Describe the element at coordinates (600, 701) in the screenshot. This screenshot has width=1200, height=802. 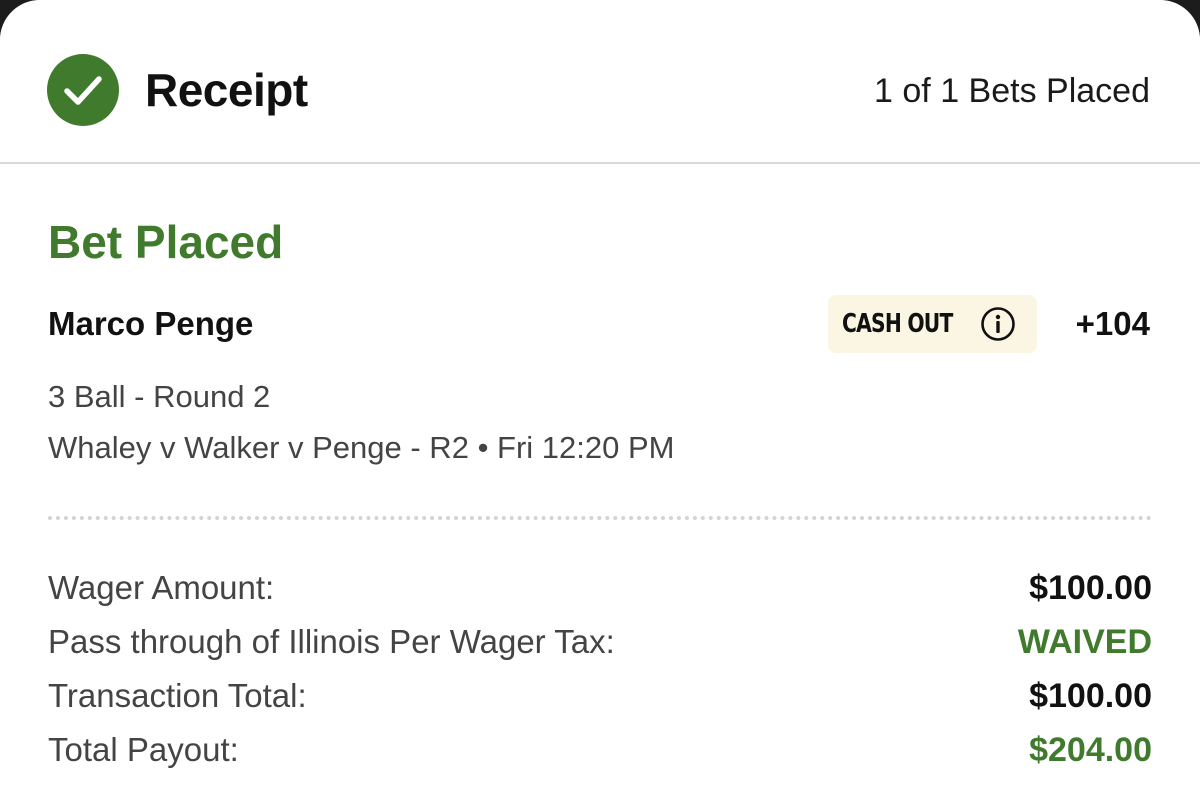
I see `summary-row-transaction-total: Transaction Total: $100.00` at that location.